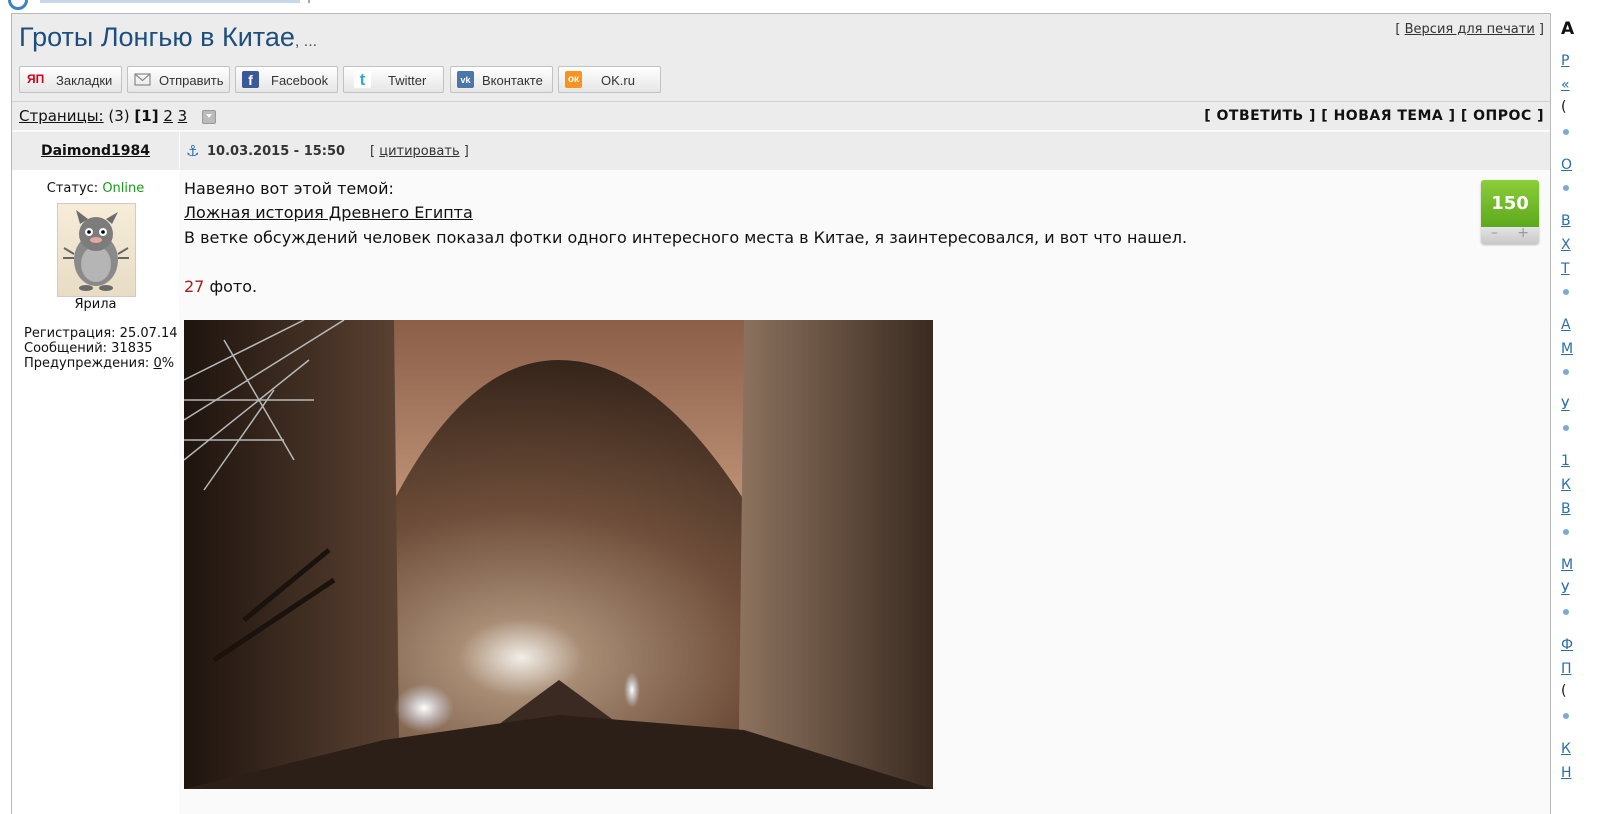 The image size is (1609, 814). Describe the element at coordinates (1566, 165) in the screenshot. I see `right-sidebar-link: О` at that location.